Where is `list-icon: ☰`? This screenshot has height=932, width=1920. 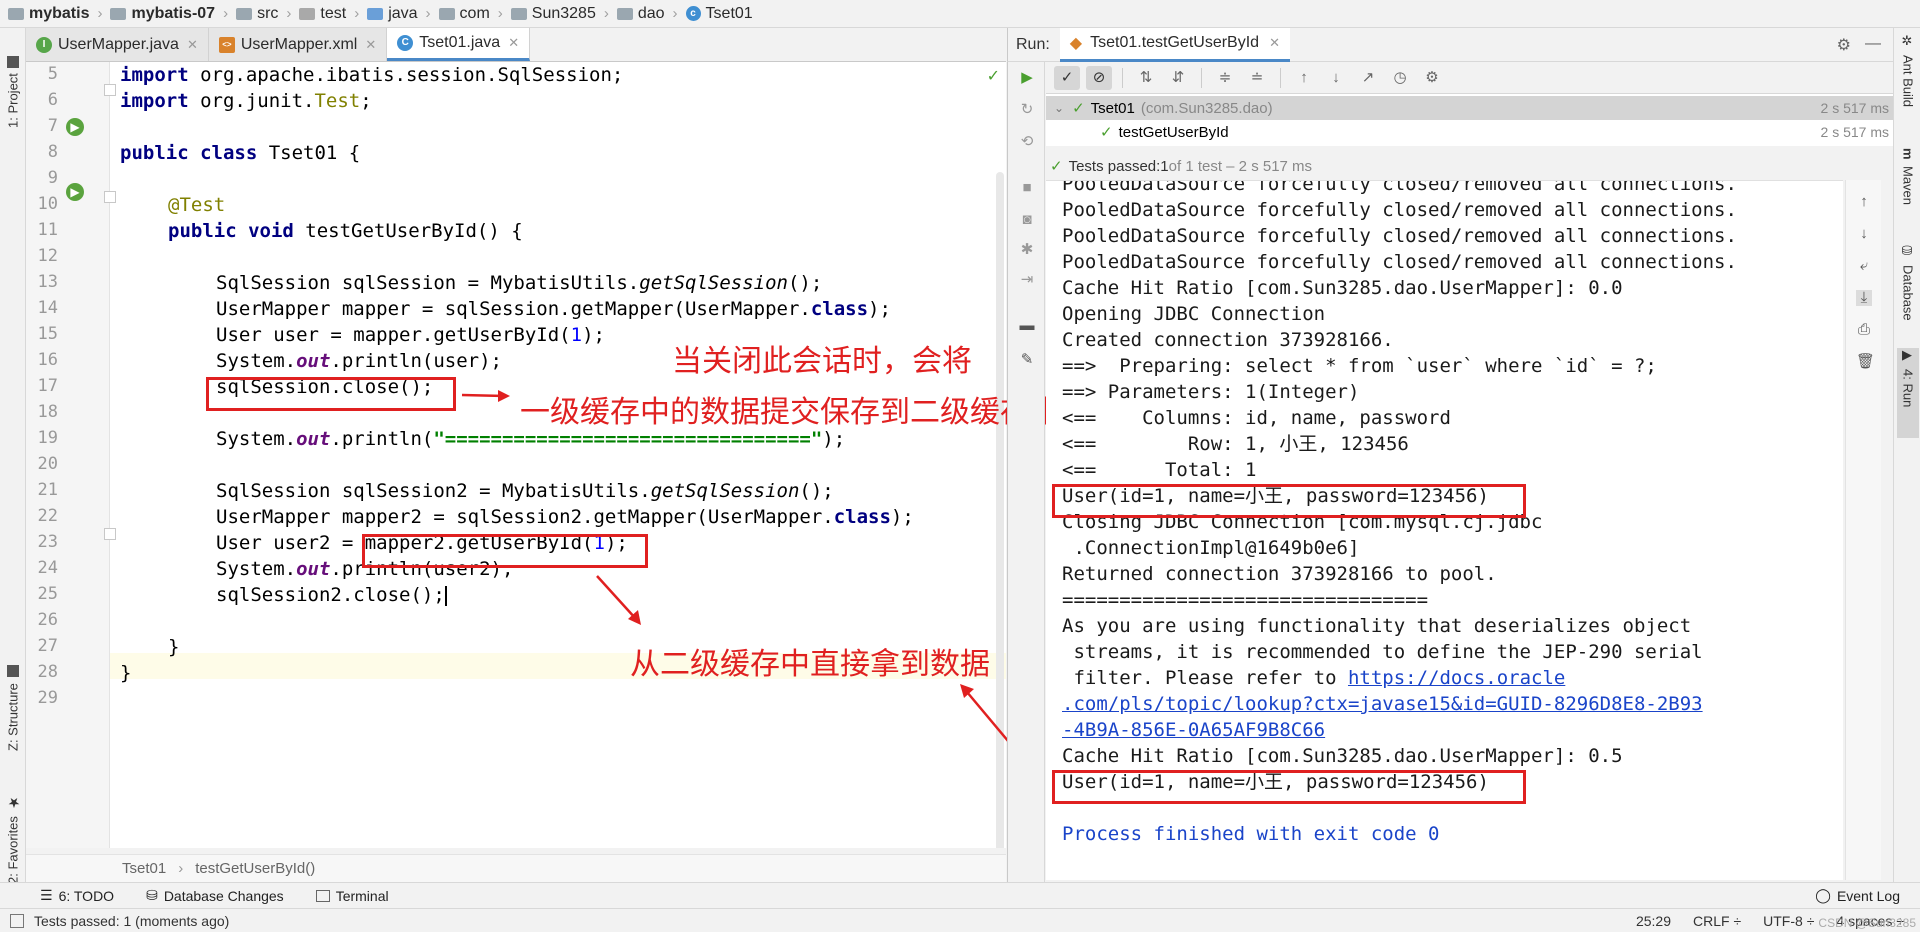 list-icon: ☰ is located at coordinates (46, 895).